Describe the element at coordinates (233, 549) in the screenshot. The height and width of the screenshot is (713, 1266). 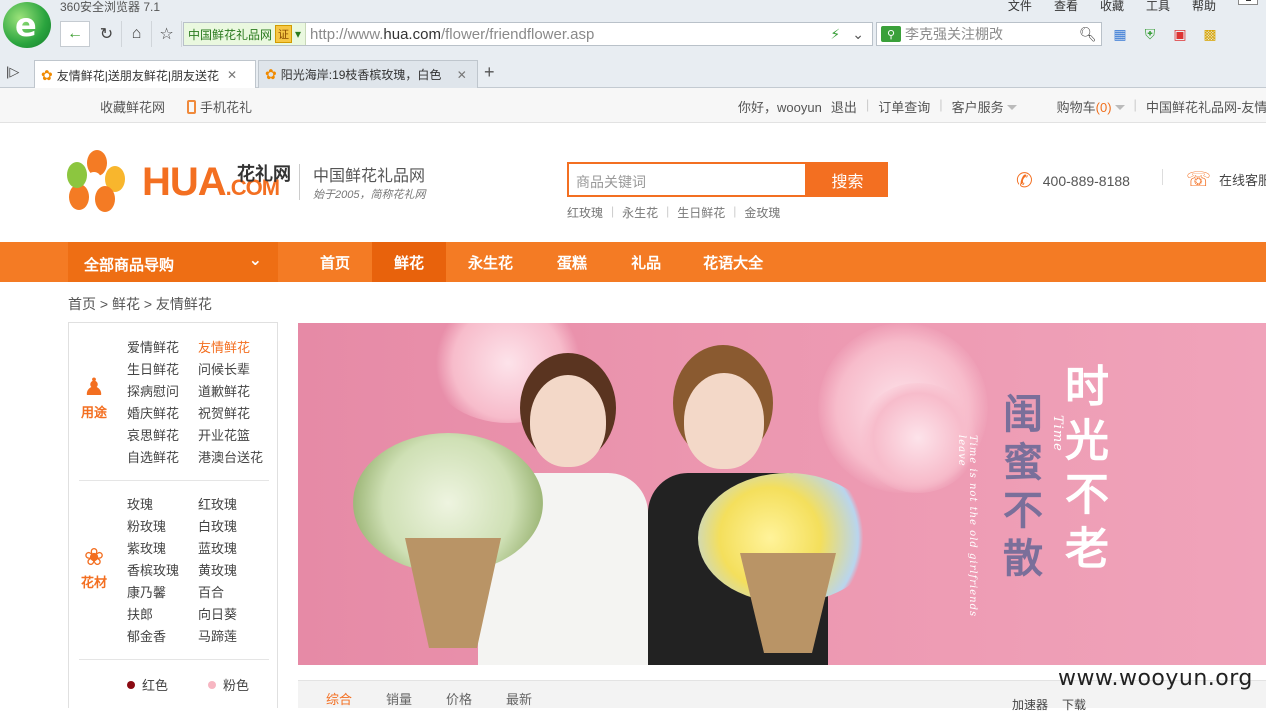
I see `sidebar-item: 蓝玫瑰` at that location.